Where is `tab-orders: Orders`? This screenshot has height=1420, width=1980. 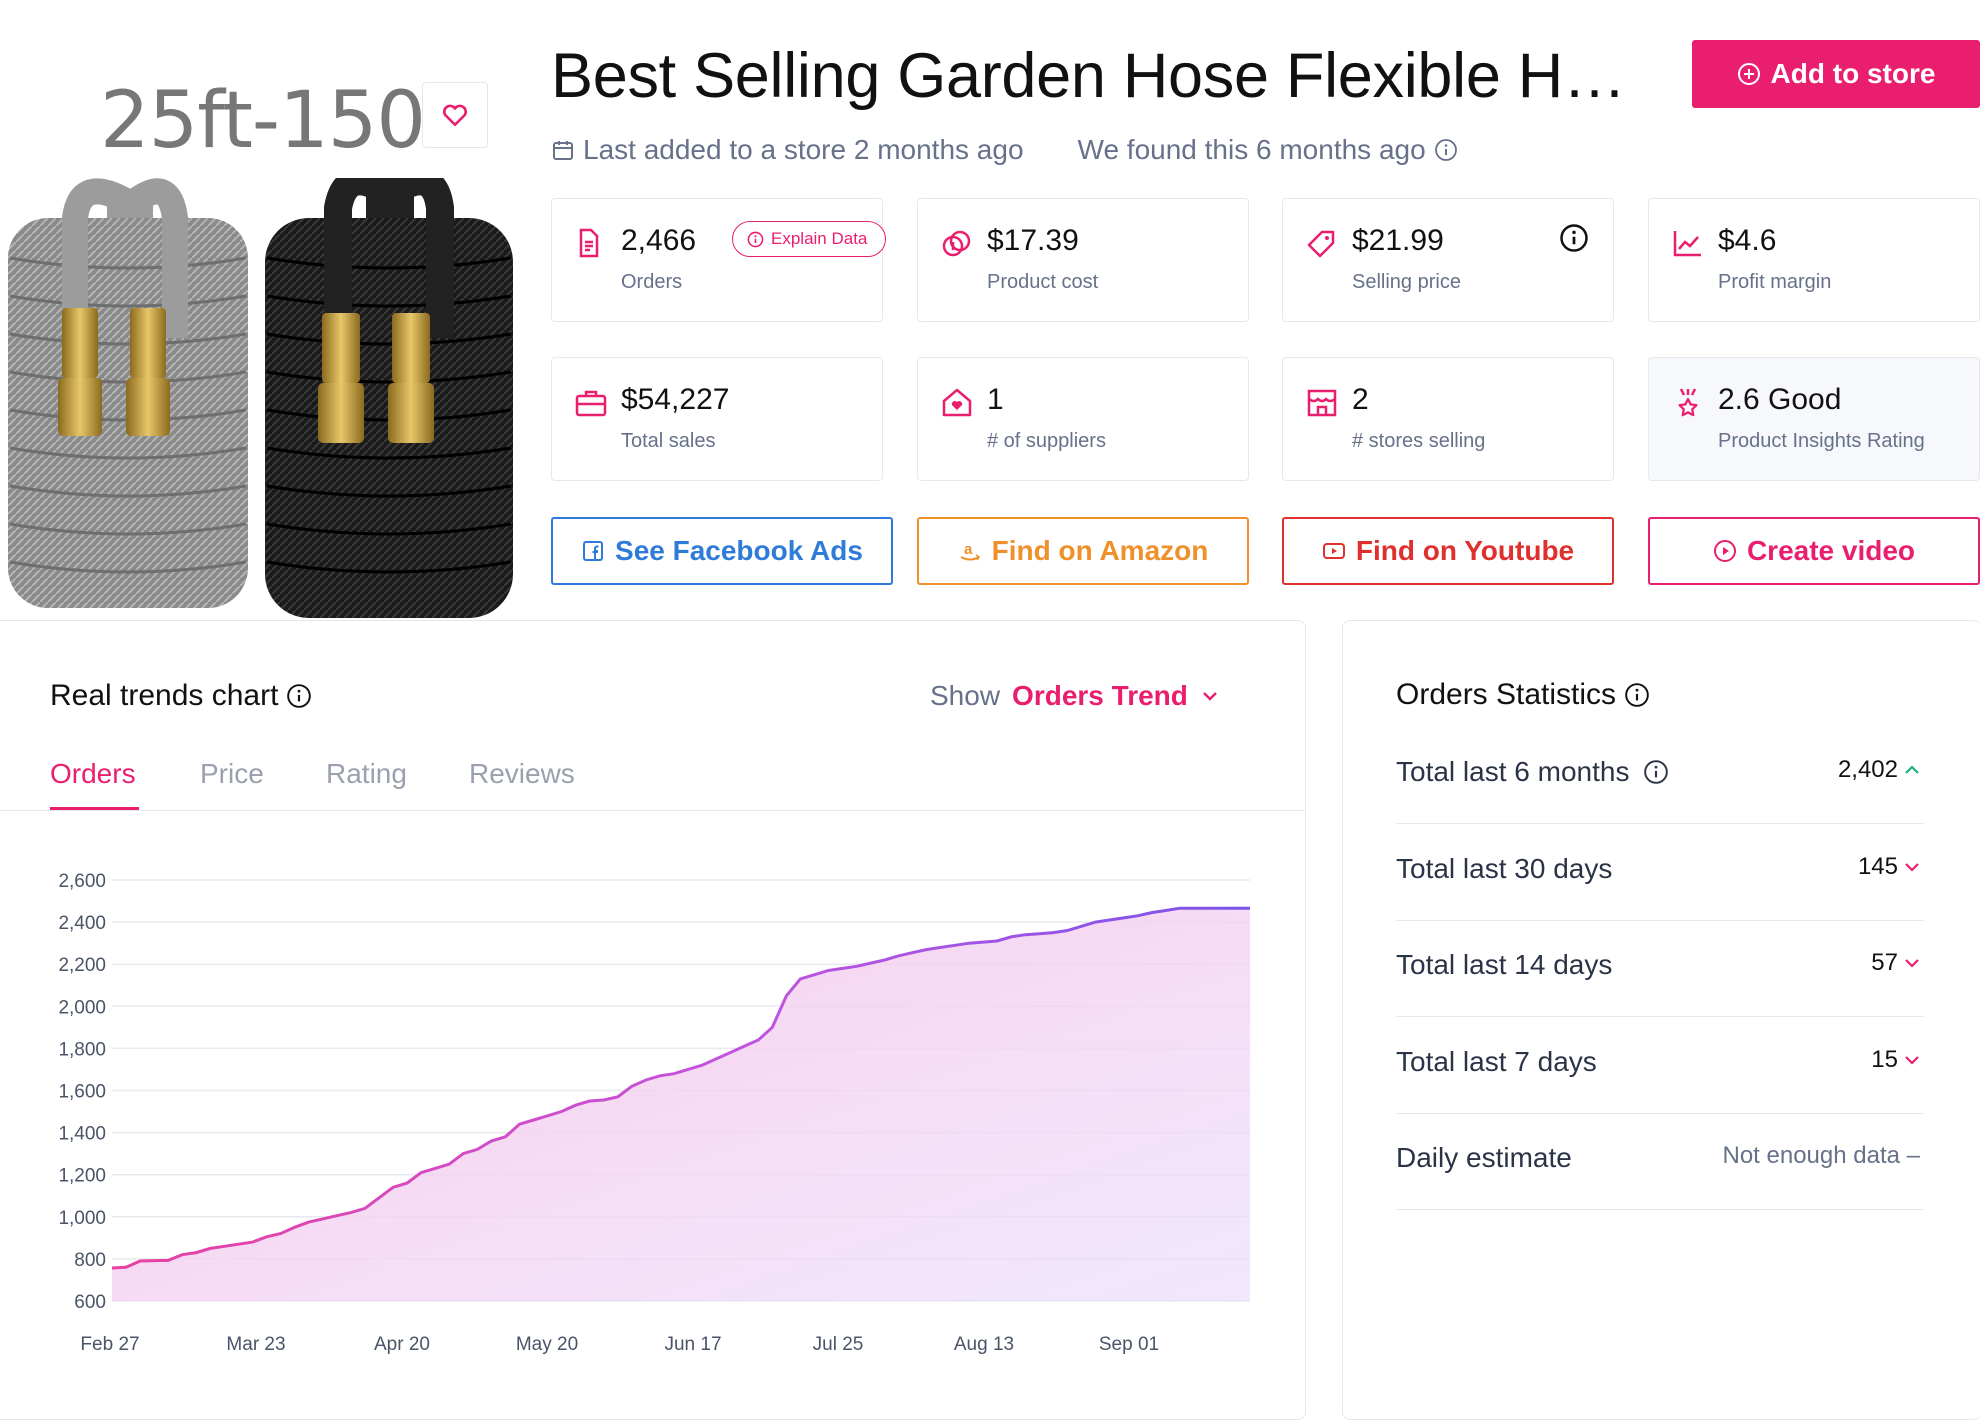 tab-orders: Orders is located at coordinates (93, 774).